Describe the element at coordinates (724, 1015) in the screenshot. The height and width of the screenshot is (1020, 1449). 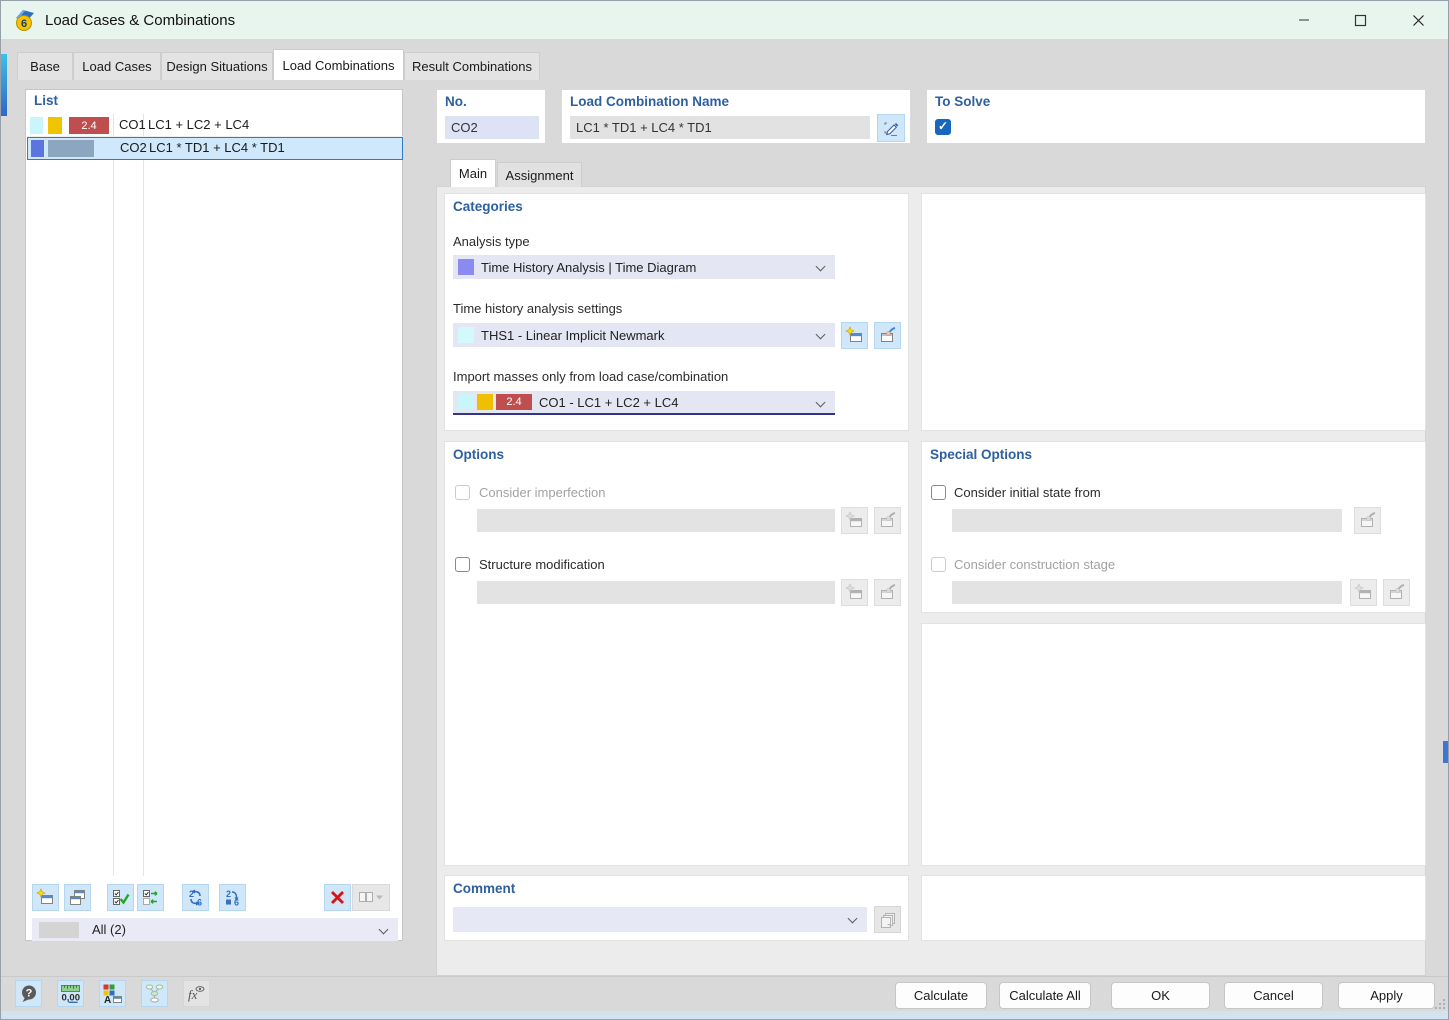
I see `background-app-strip-bottom` at that location.